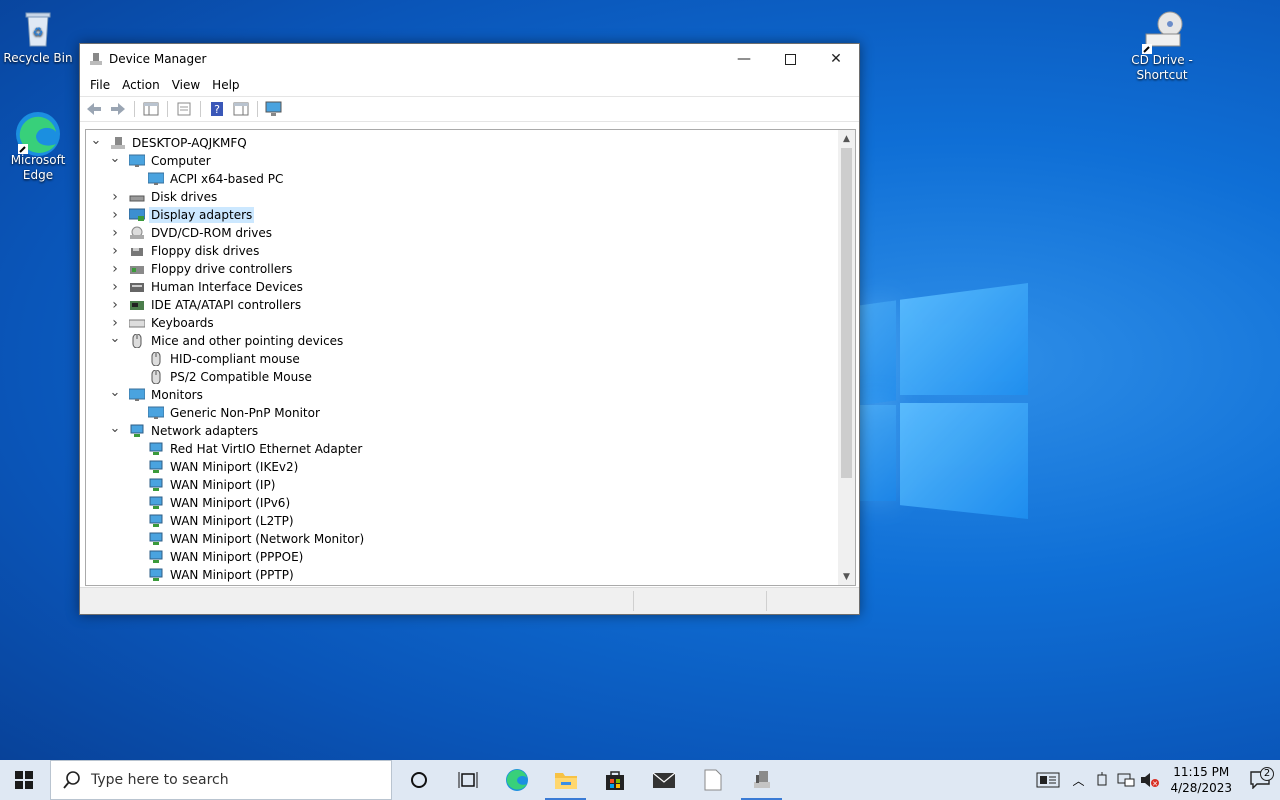  Describe the element at coordinates (221, 780) in the screenshot. I see `taskbar-search-box: Type here to search` at that location.